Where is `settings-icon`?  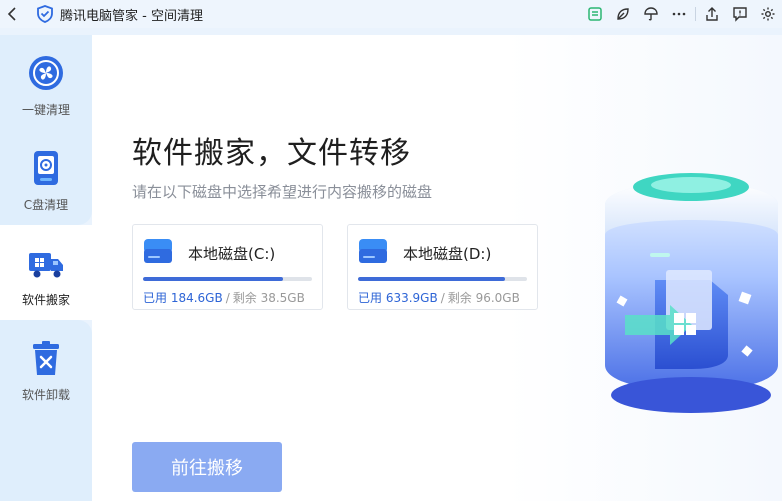 settings-icon is located at coordinates (768, 14).